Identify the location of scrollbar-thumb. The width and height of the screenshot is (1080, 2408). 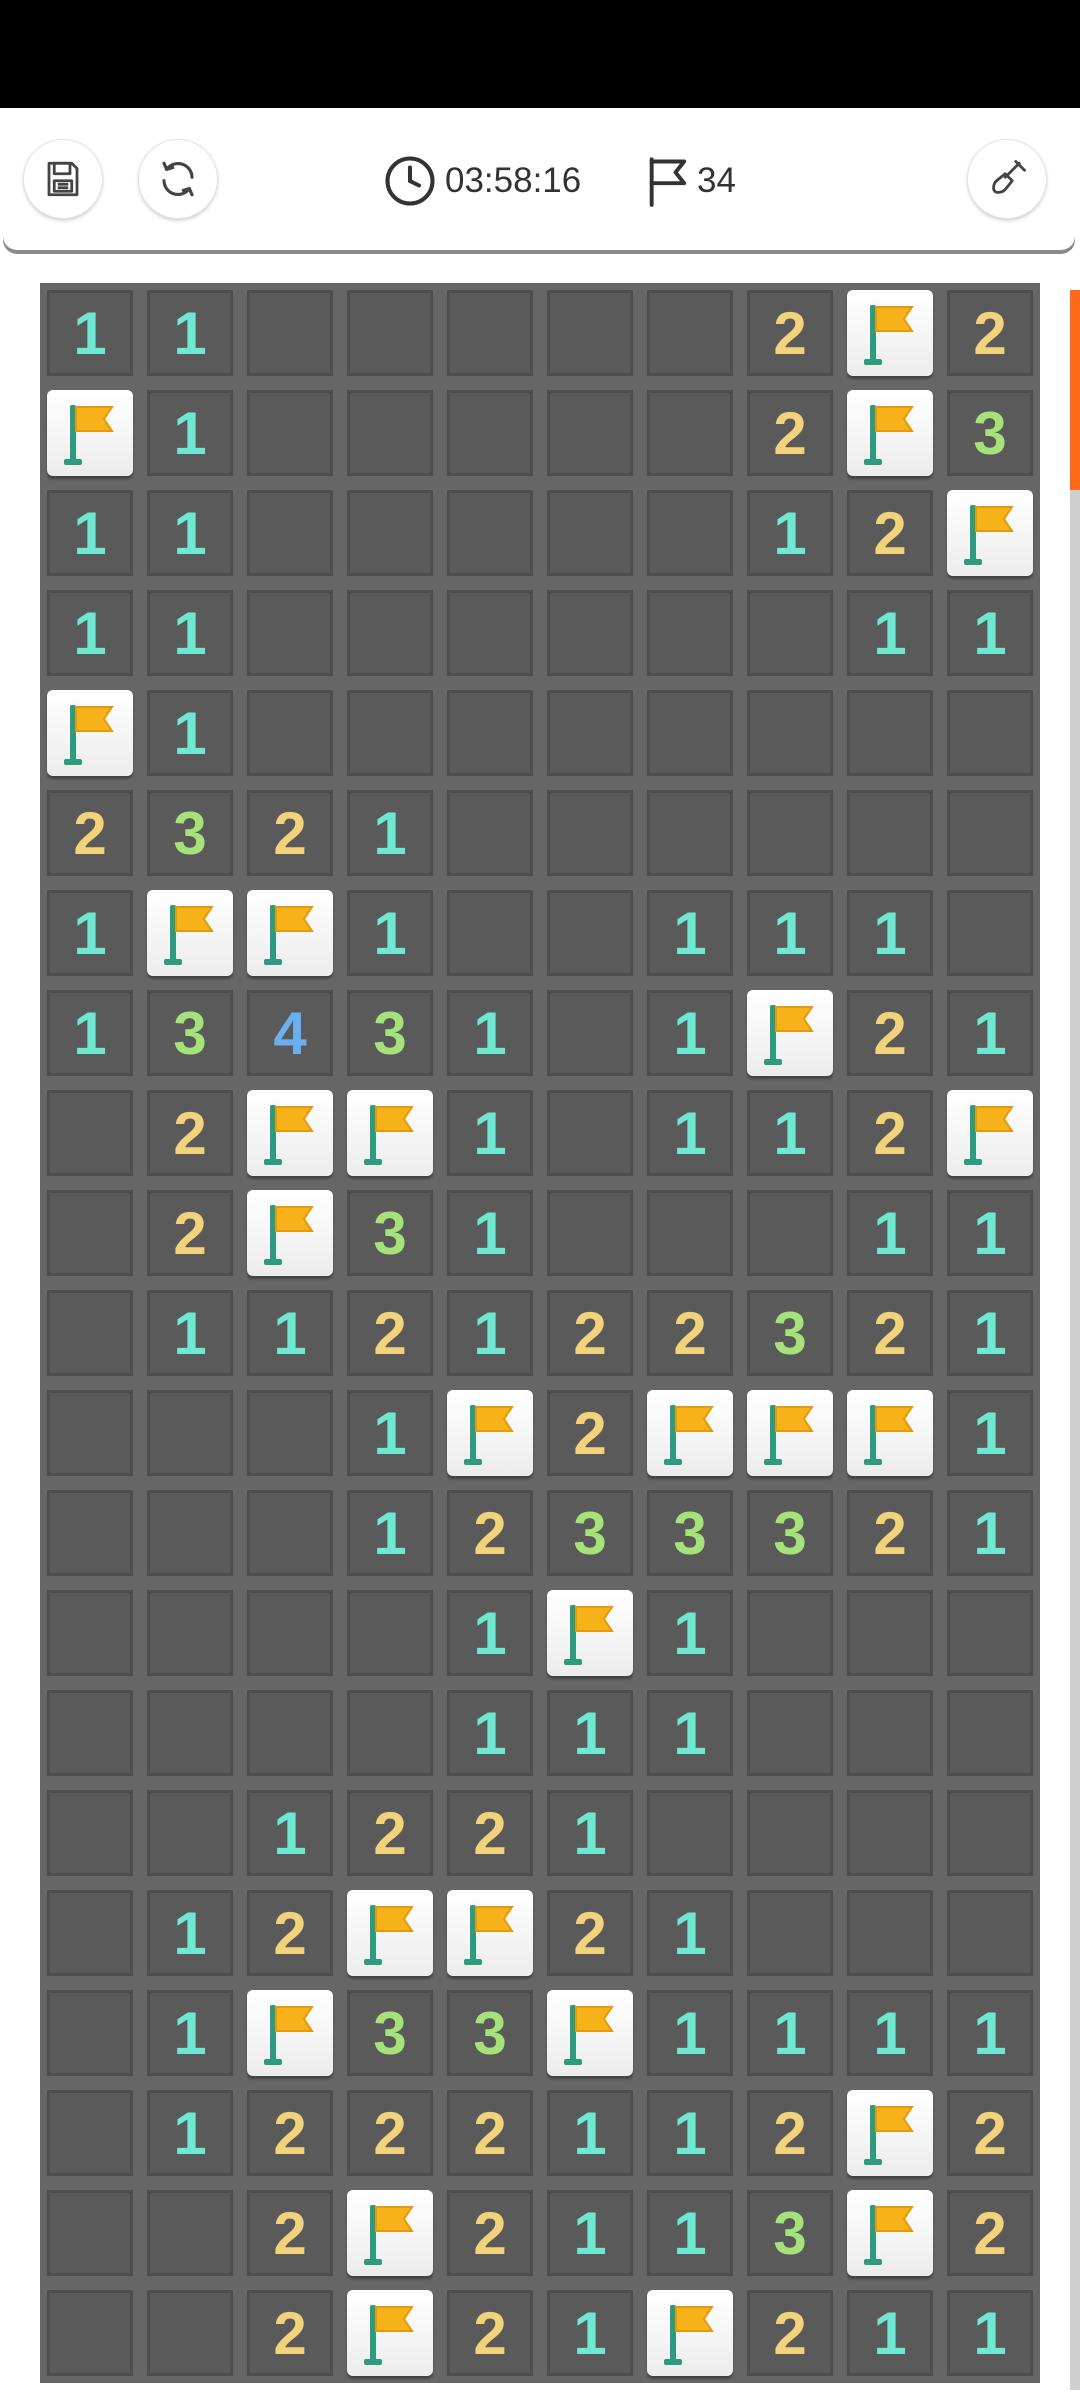
(1075, 390).